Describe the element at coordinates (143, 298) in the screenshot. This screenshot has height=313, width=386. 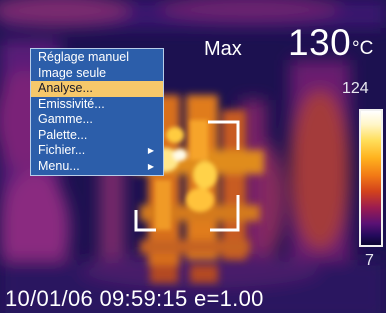
I see `status-time: 09:59:15` at that location.